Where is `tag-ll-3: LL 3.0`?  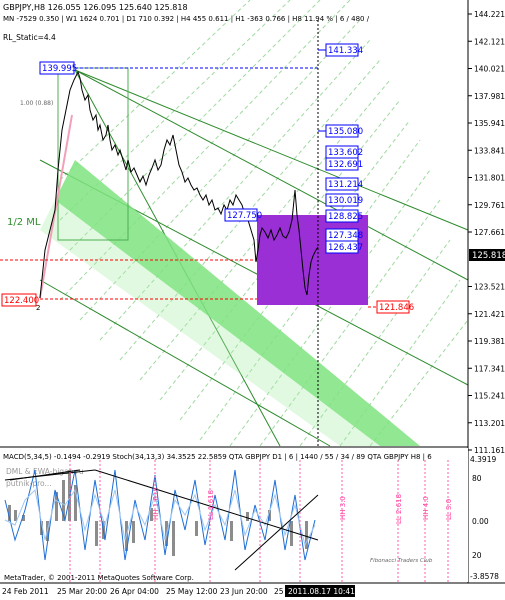 tag-ll-3: LL 3.0 is located at coordinates (449, 509).